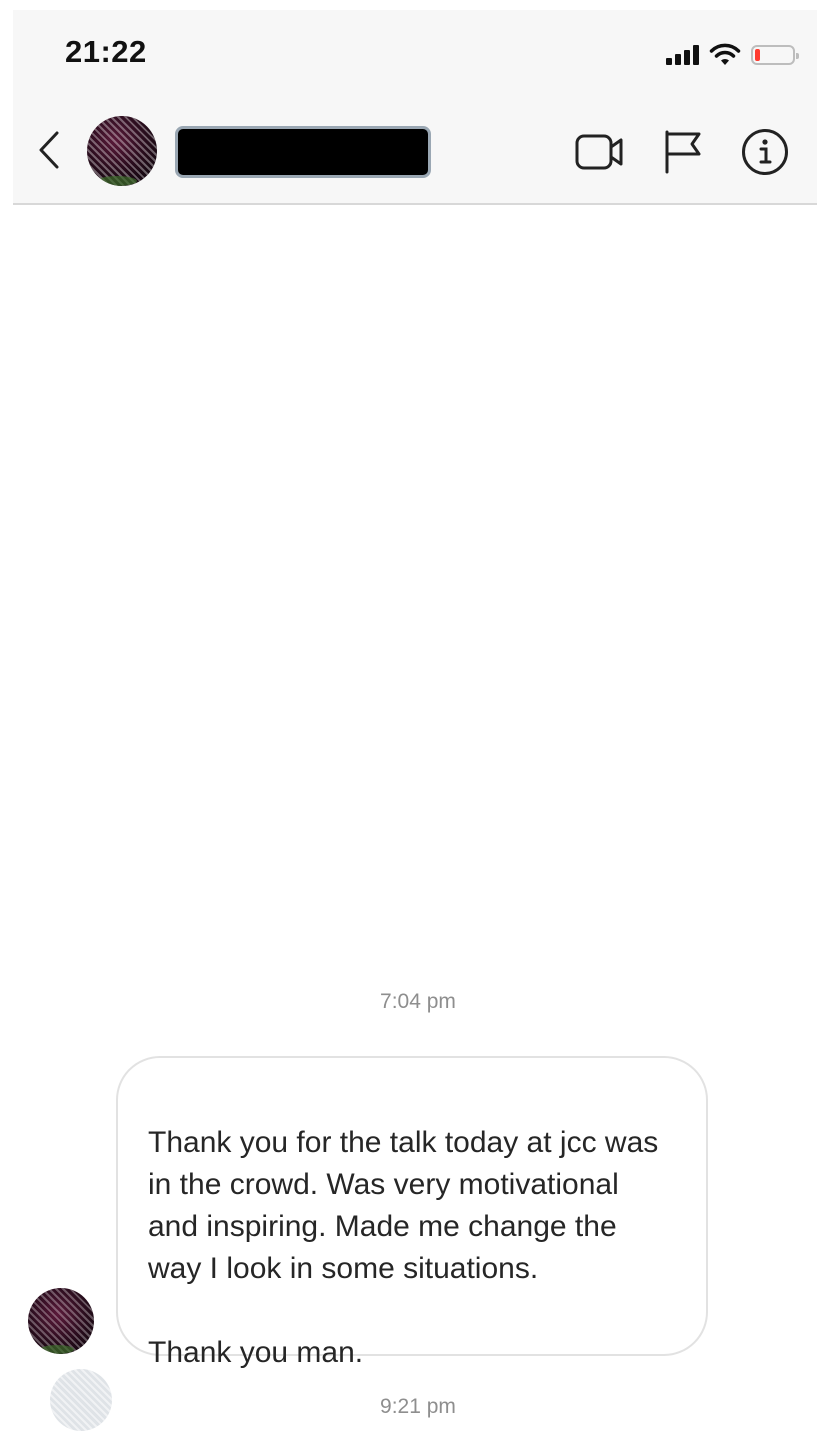 The width and height of the screenshot is (836, 1448). Describe the element at coordinates (682, 55) in the screenshot. I see `signal-icon` at that location.